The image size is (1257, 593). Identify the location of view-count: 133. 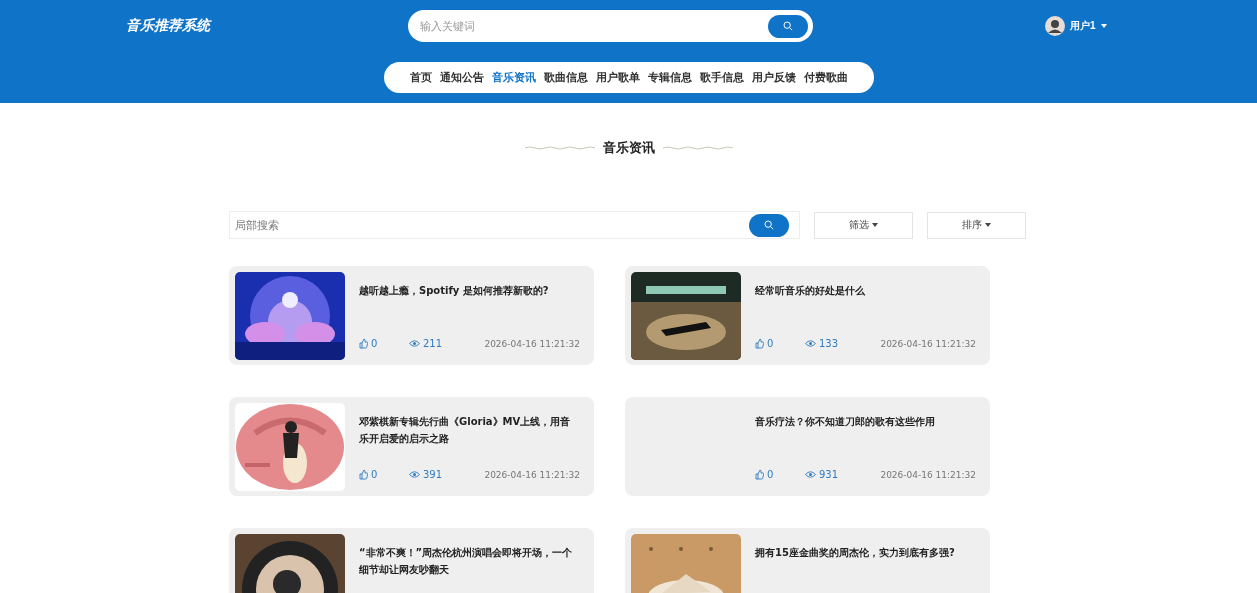
(829, 343).